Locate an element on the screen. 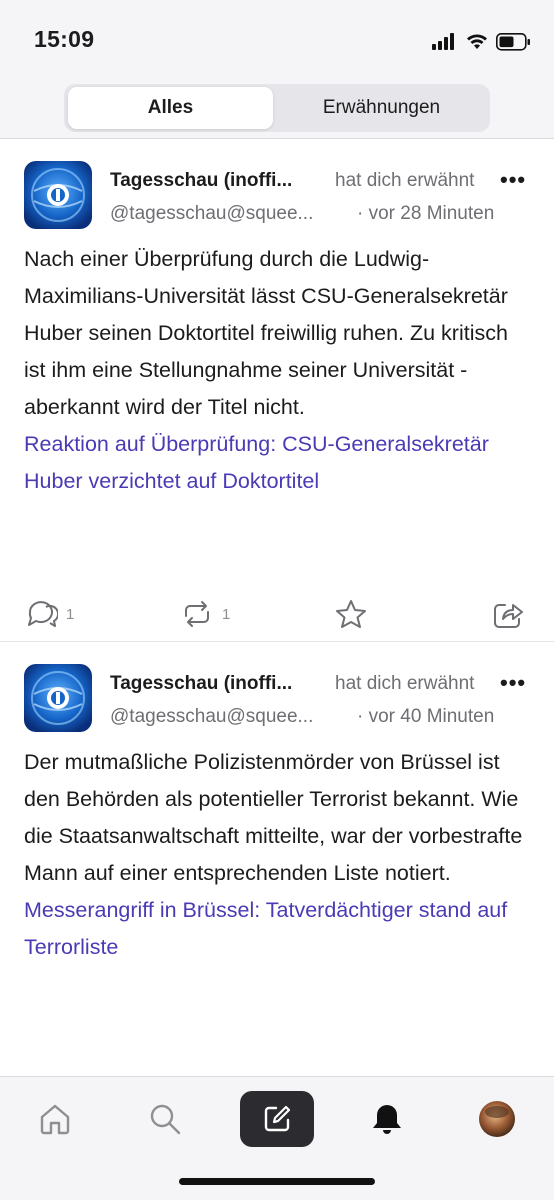 The width and height of the screenshot is (554, 1200). status-icons is located at coordinates (482, 42).